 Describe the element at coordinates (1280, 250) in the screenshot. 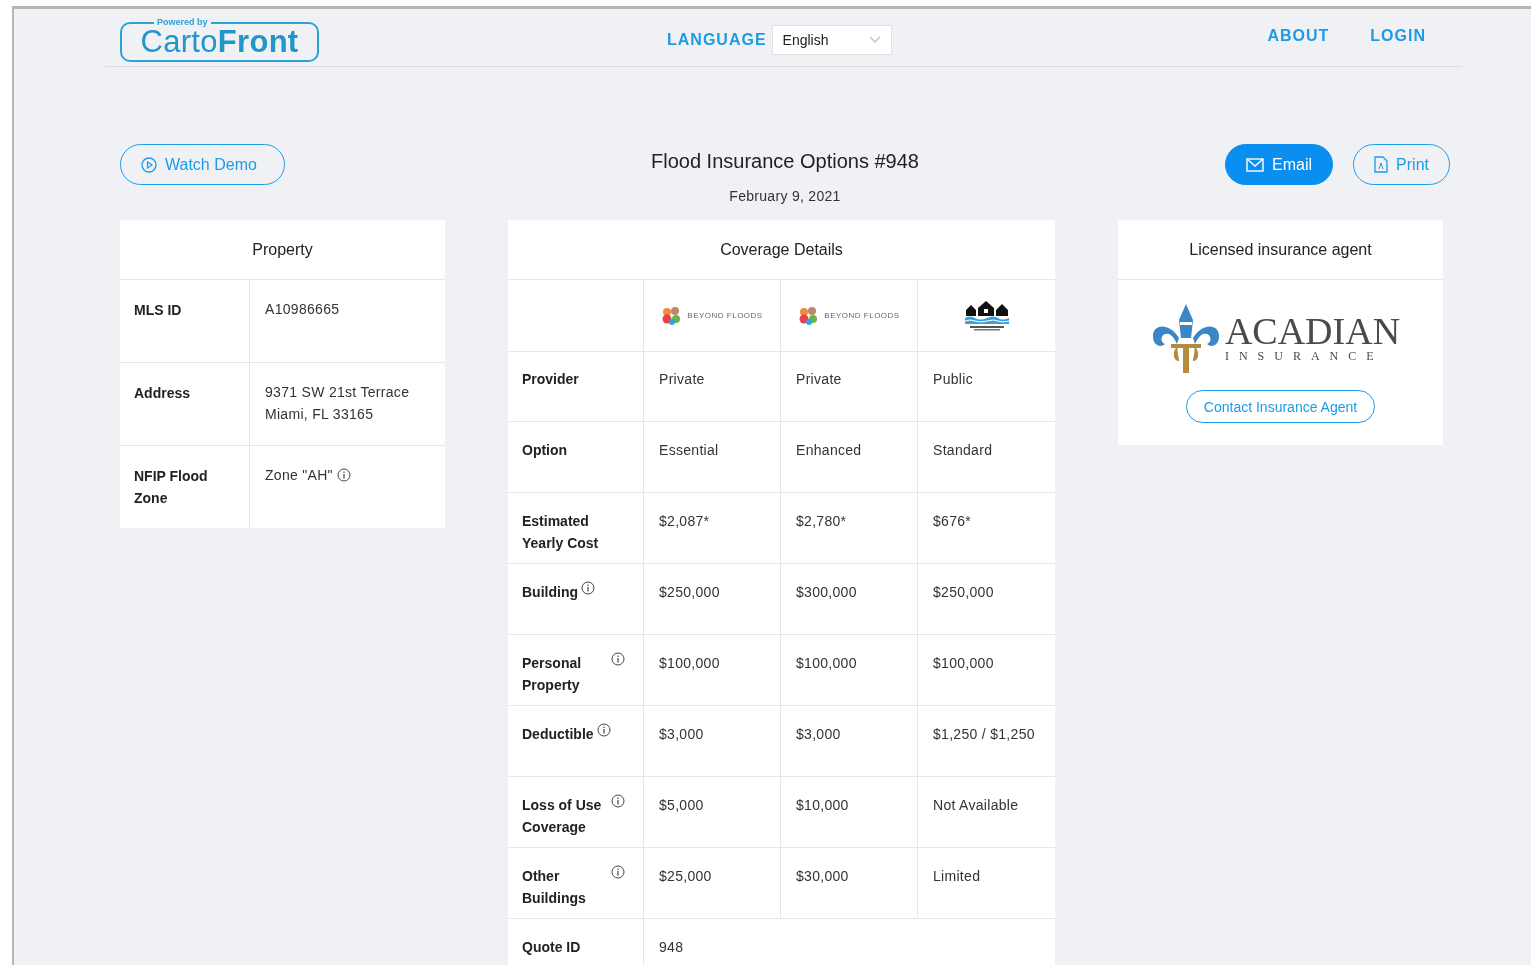

I see `card-title: Licensed insurance agent` at that location.